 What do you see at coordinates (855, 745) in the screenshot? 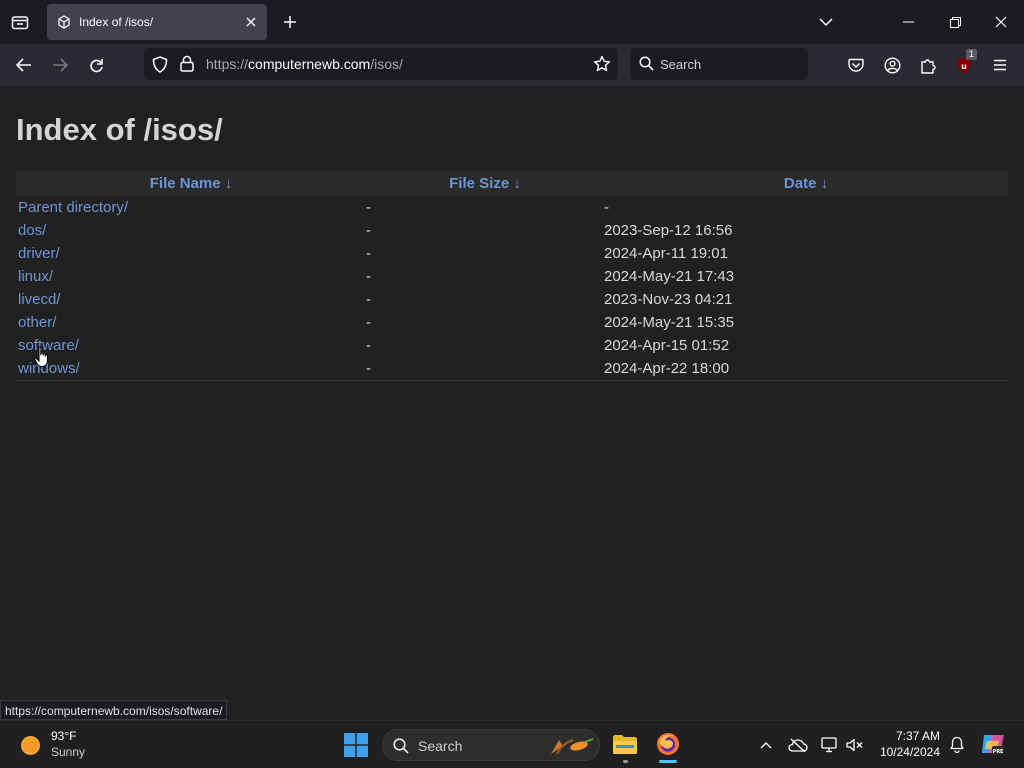
I see `volume-muted-icon` at bounding box center [855, 745].